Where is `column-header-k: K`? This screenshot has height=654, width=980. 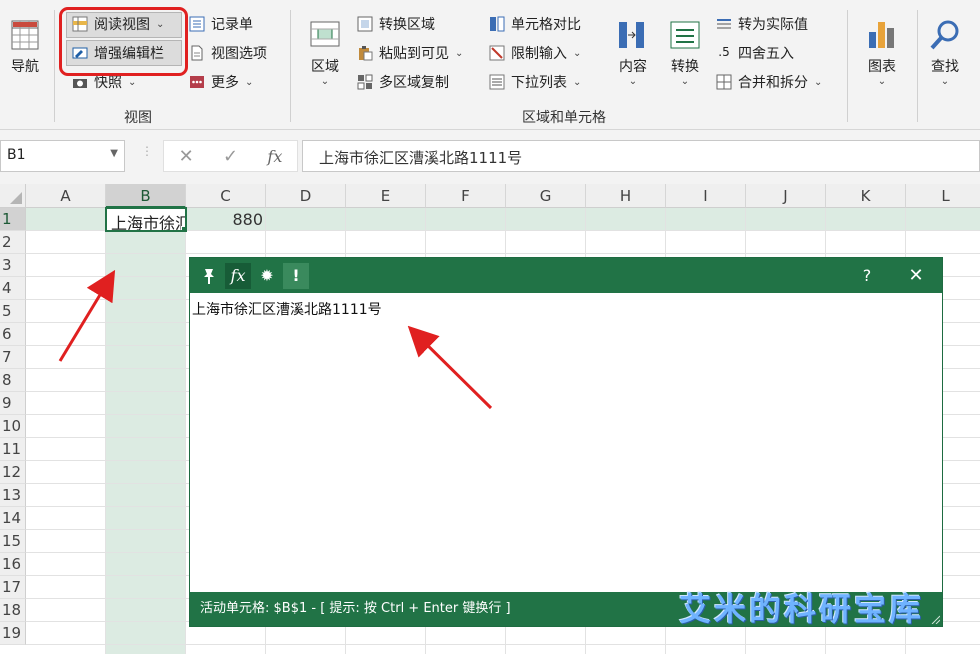 column-header-k: K is located at coordinates (866, 196).